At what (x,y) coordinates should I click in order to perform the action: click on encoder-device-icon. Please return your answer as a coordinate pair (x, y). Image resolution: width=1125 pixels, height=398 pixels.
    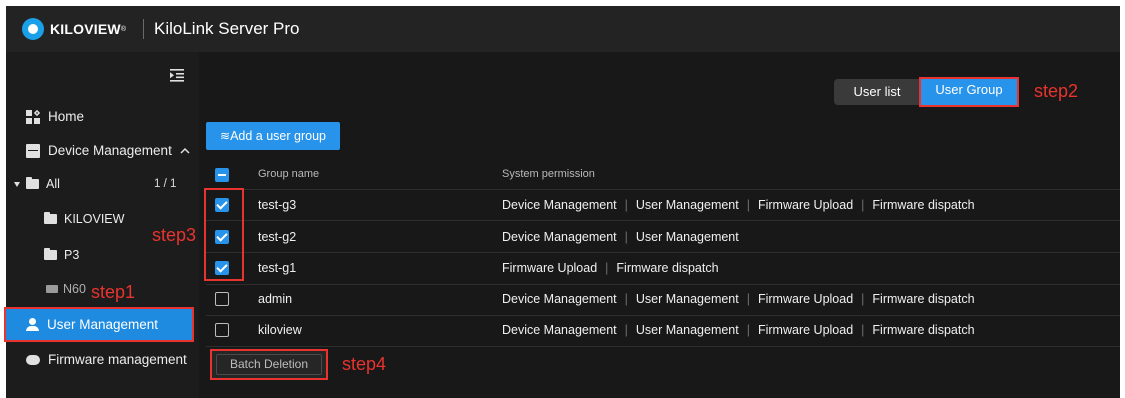
    Looking at the image, I should click on (52, 289).